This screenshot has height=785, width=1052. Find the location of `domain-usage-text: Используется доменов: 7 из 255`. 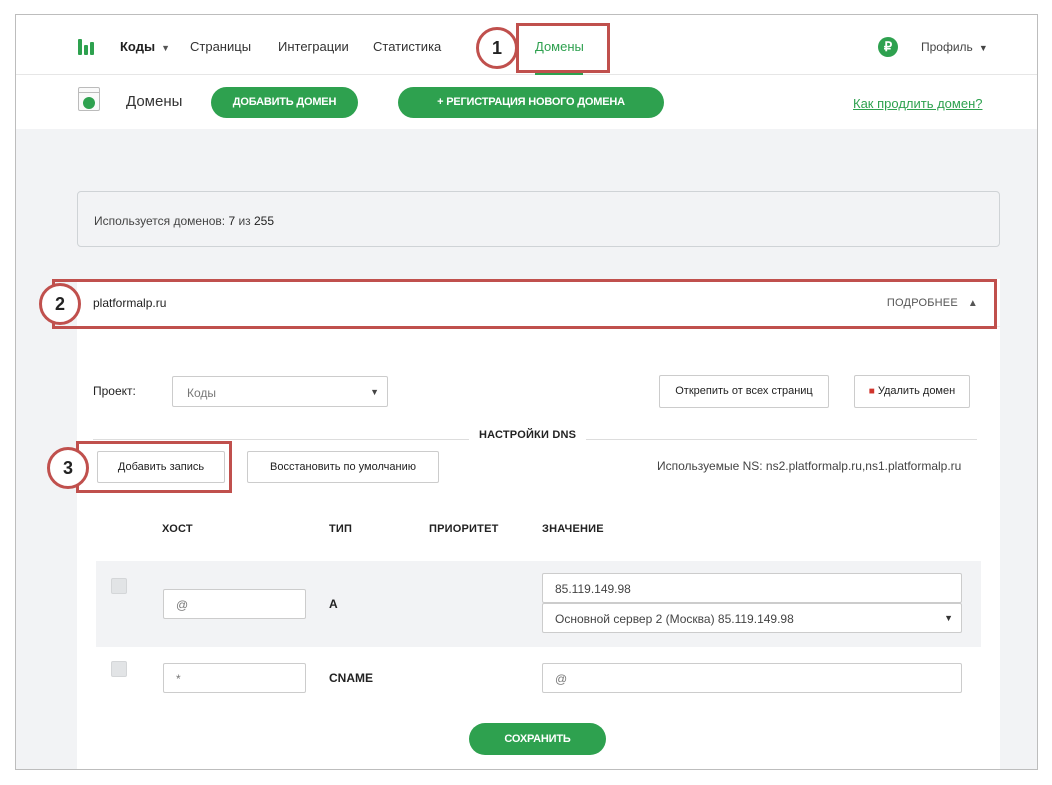

domain-usage-text: Используется доменов: 7 из 255 is located at coordinates (184, 221).